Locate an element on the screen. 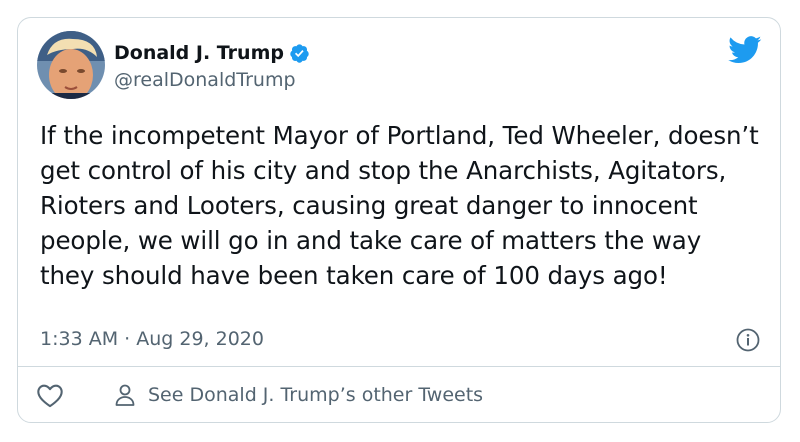  twitter-logo-icon is located at coordinates (745, 50).